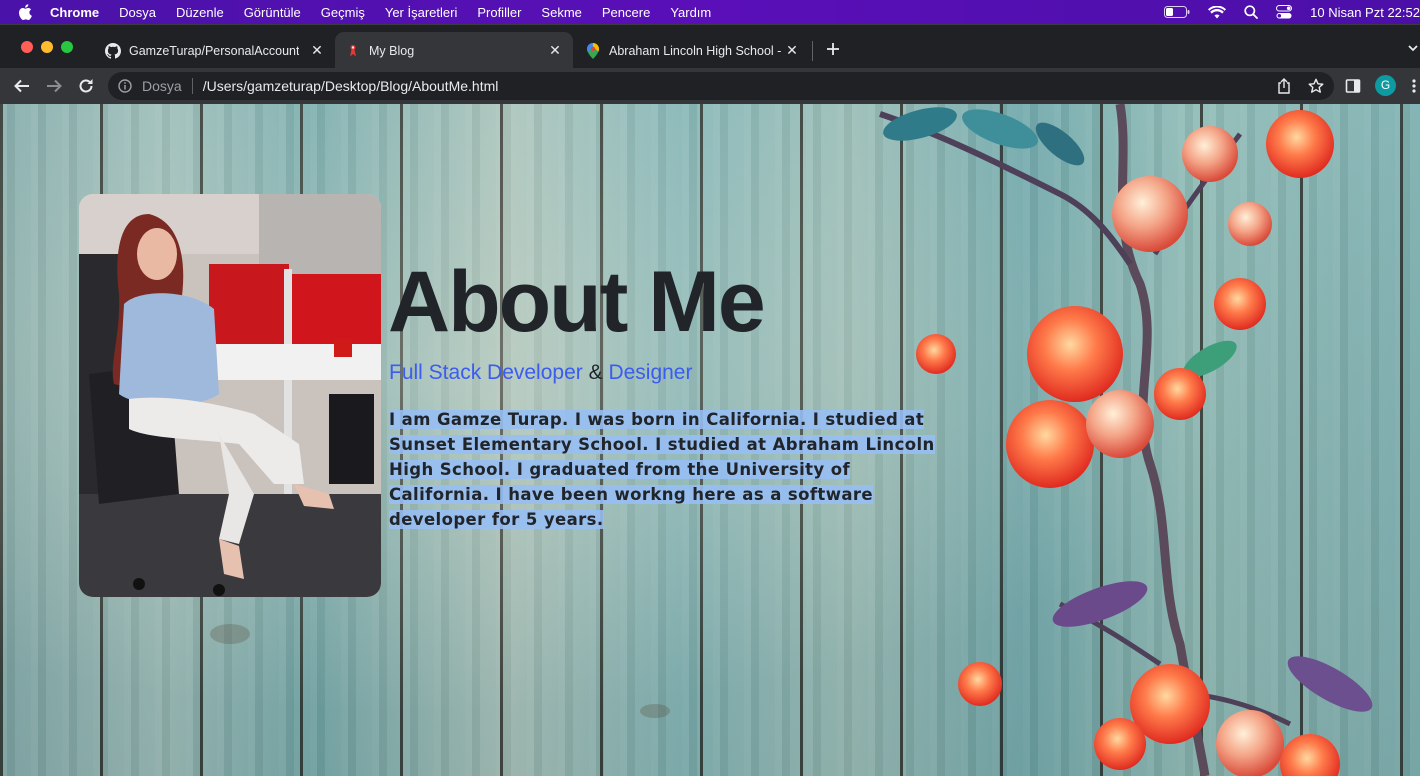 This screenshot has height=776, width=1420. Describe the element at coordinates (1414, 86) in the screenshot. I see `more-menu-icon` at that location.